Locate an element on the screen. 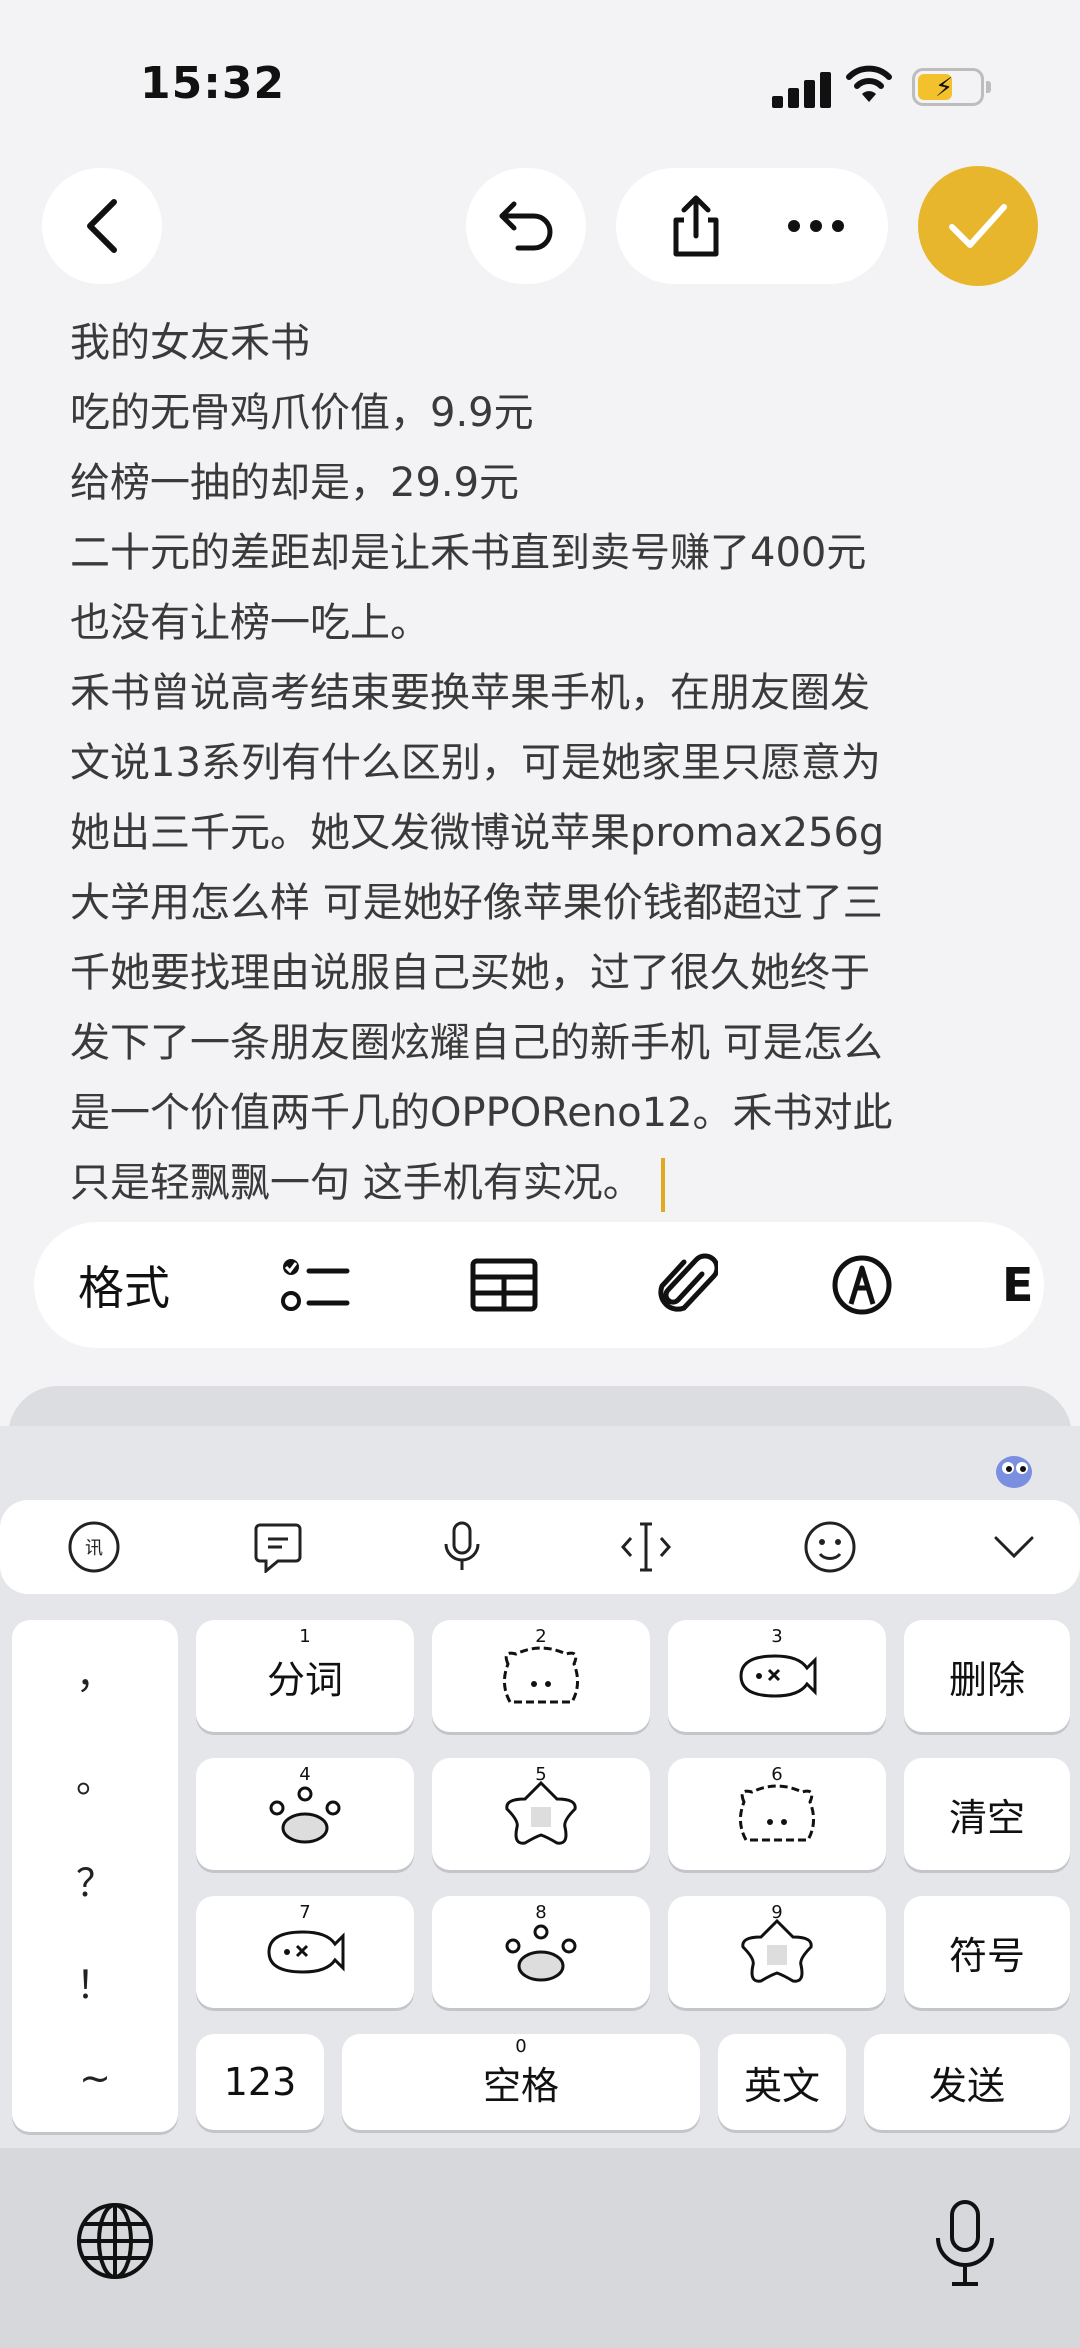 This screenshot has height=2348, width=1080. punct-tilde: ~ is located at coordinates (95, 2078).